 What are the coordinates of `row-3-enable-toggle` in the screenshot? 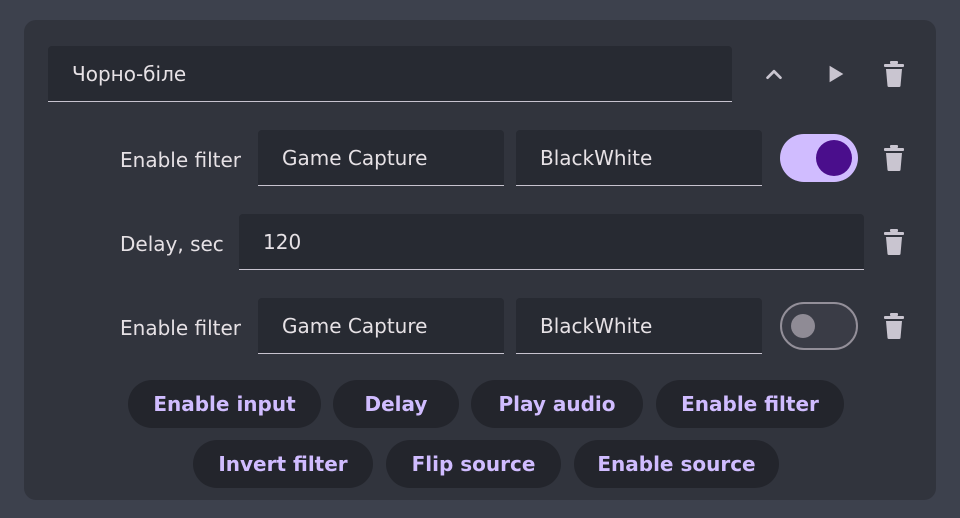 It's located at (819, 326).